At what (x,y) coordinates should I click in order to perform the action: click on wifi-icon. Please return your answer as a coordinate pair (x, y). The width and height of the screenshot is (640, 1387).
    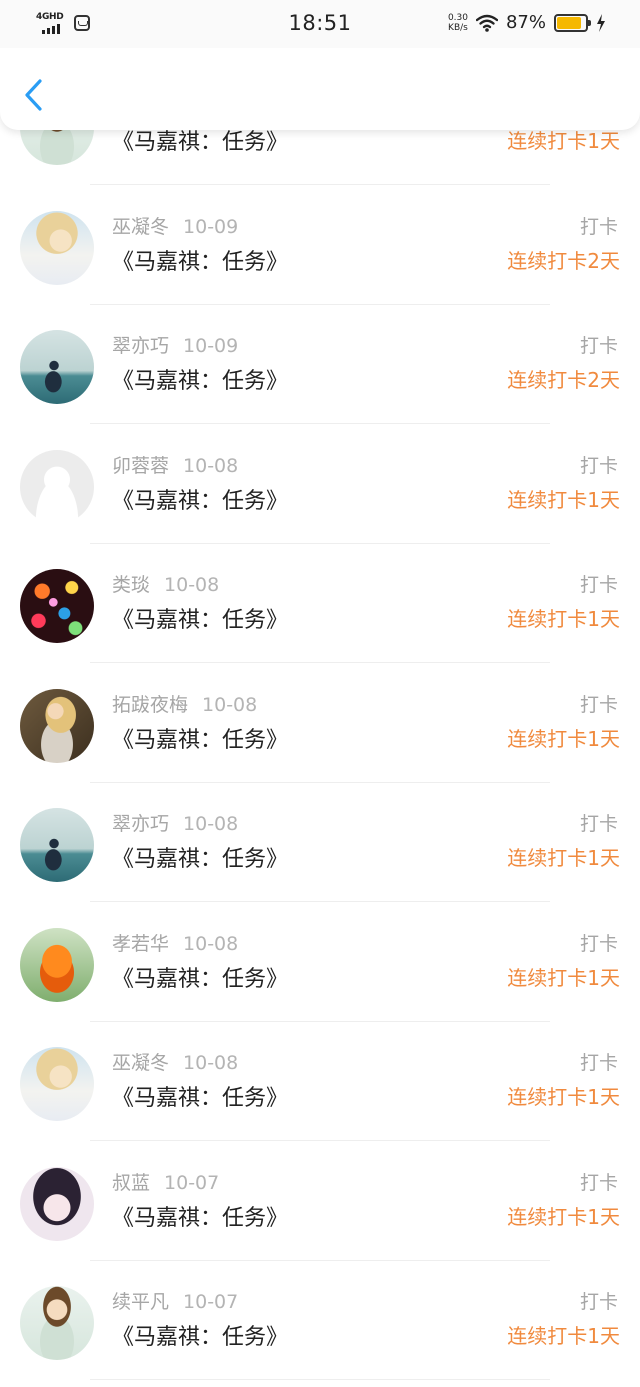
    Looking at the image, I should click on (486, 23).